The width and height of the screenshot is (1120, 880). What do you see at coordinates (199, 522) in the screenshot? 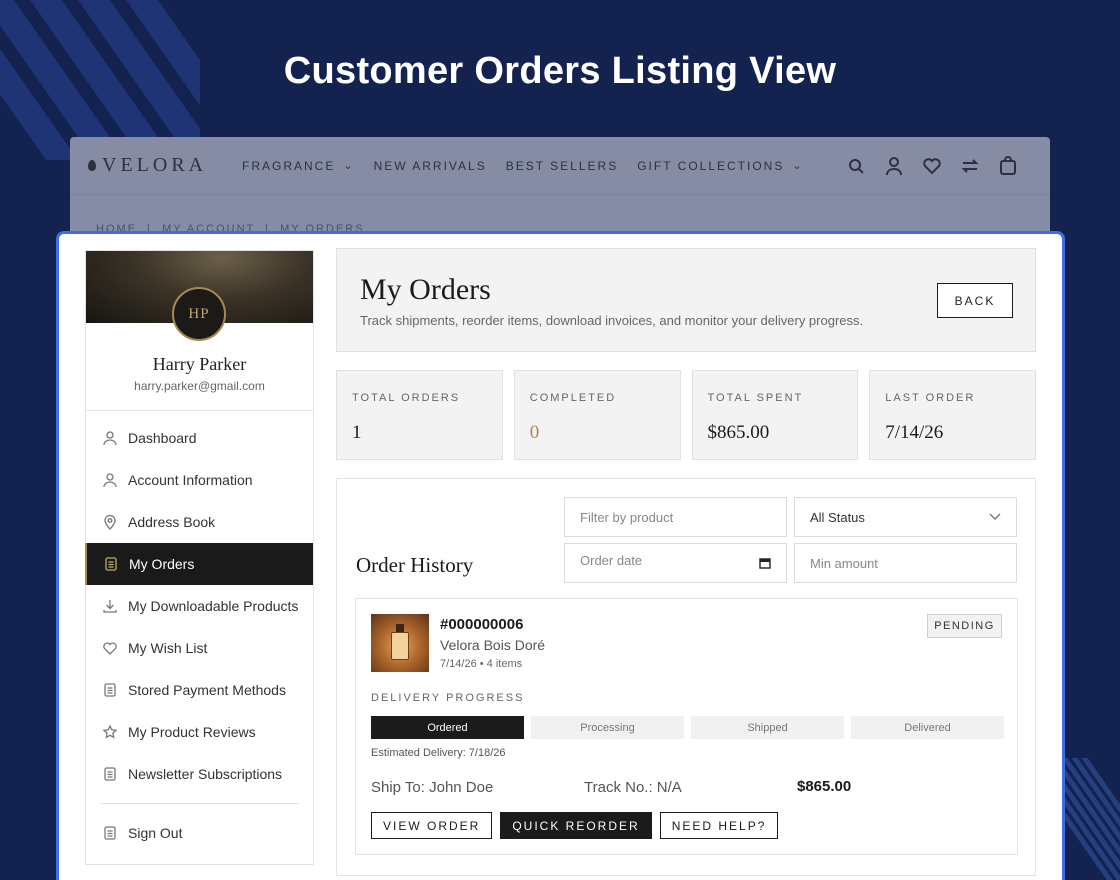
I see `sidebar-item-address-book: Address Book` at bounding box center [199, 522].